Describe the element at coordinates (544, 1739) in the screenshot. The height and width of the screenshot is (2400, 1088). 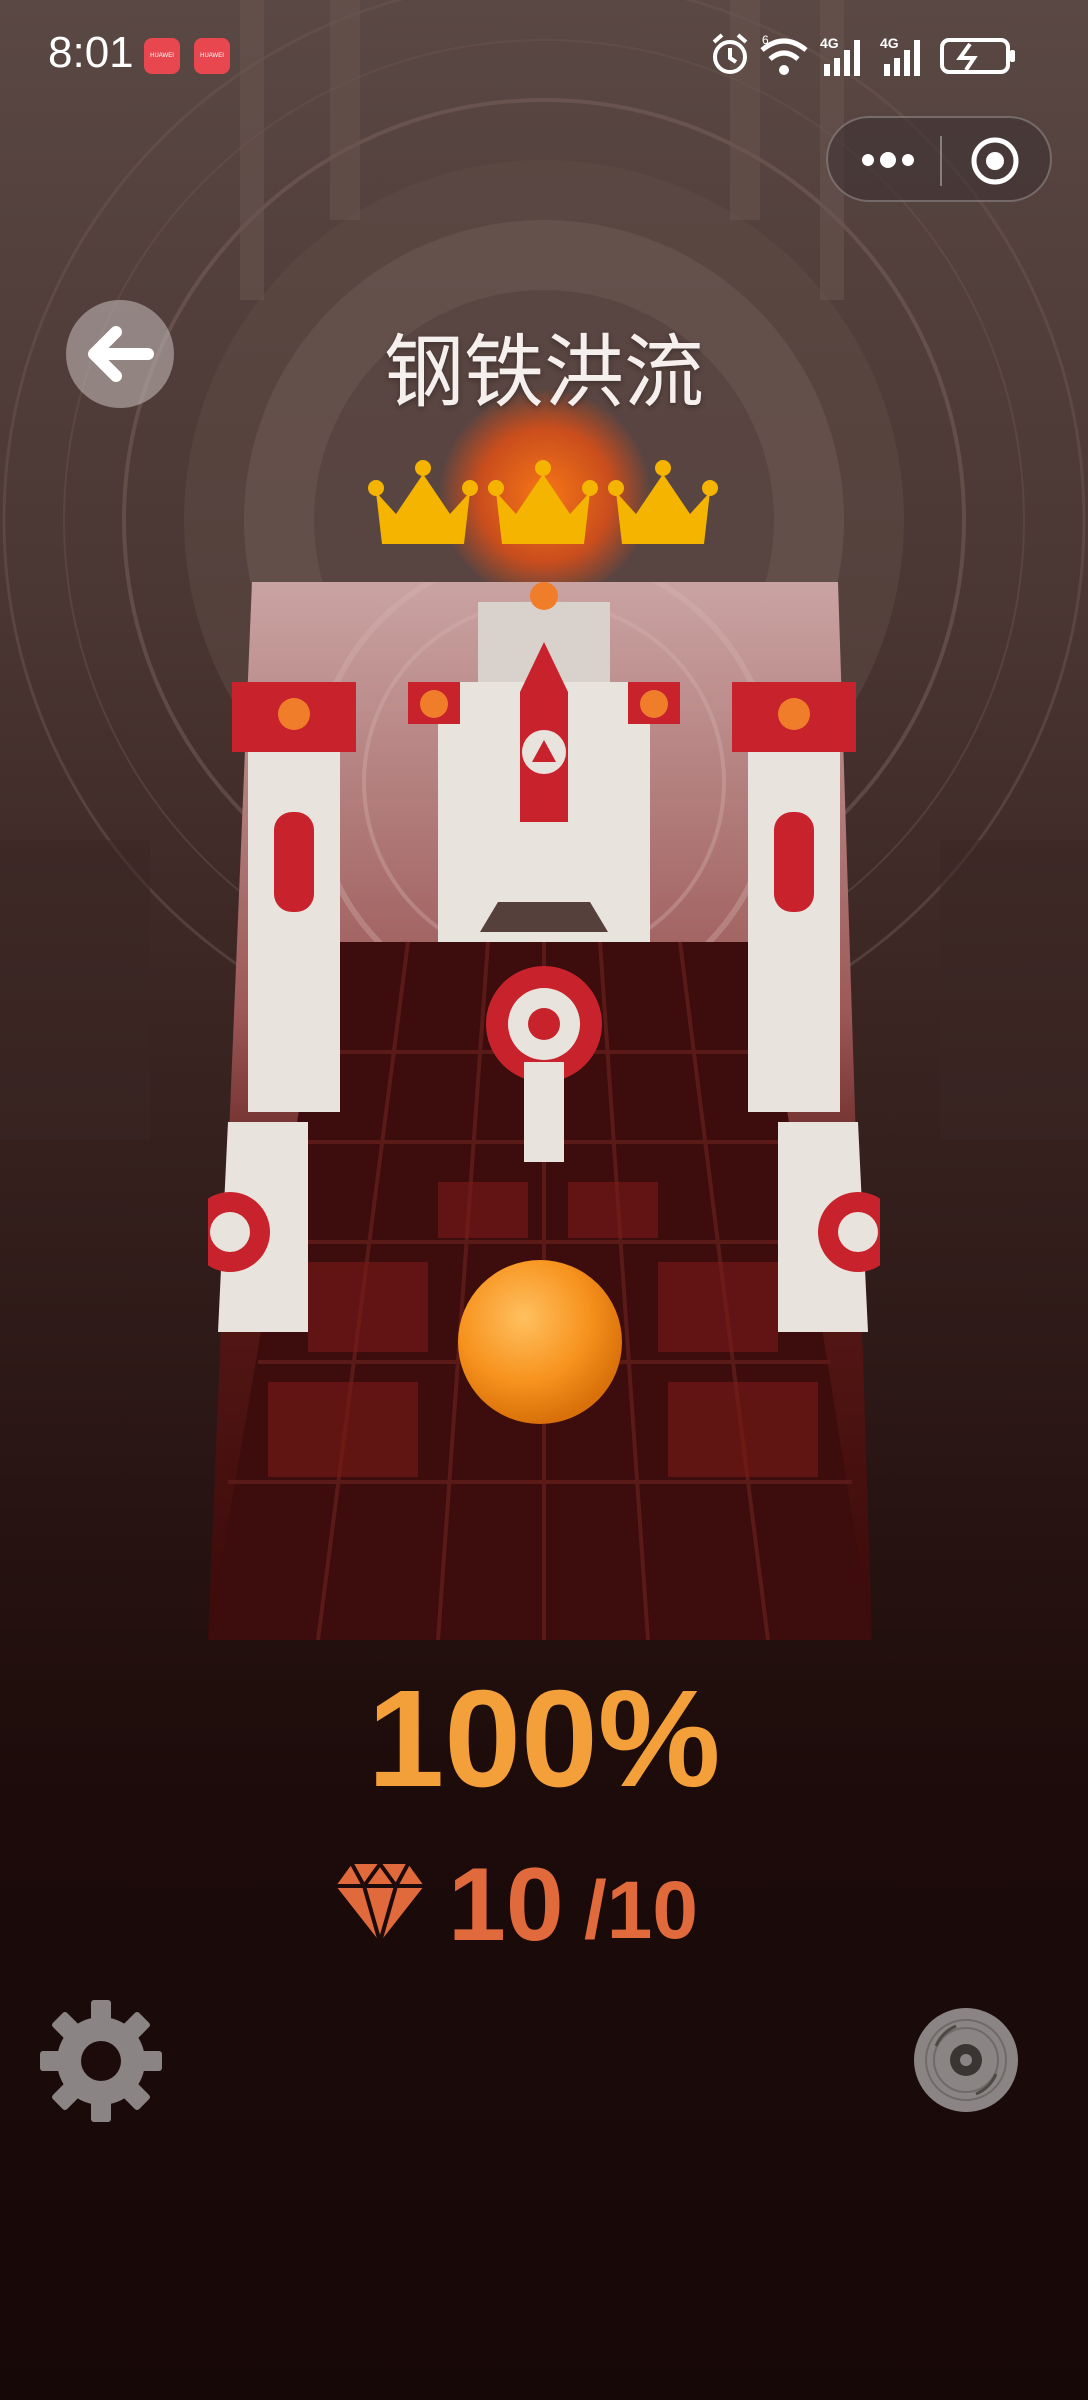
I see `completion-percent: 100%` at that location.